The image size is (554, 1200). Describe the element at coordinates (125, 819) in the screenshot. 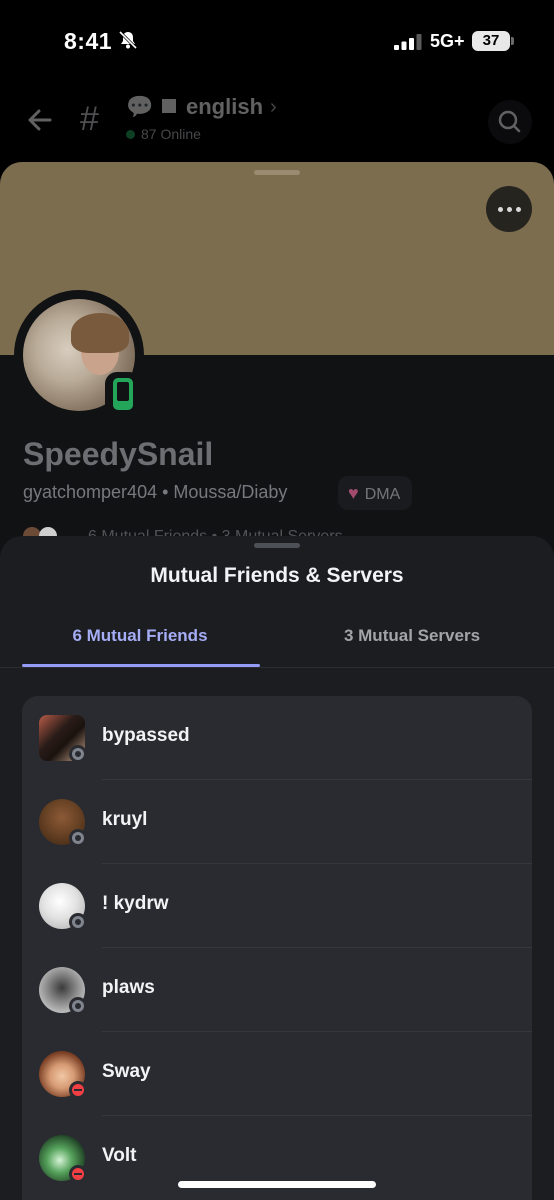

I see `friend-name: kruyl` at that location.